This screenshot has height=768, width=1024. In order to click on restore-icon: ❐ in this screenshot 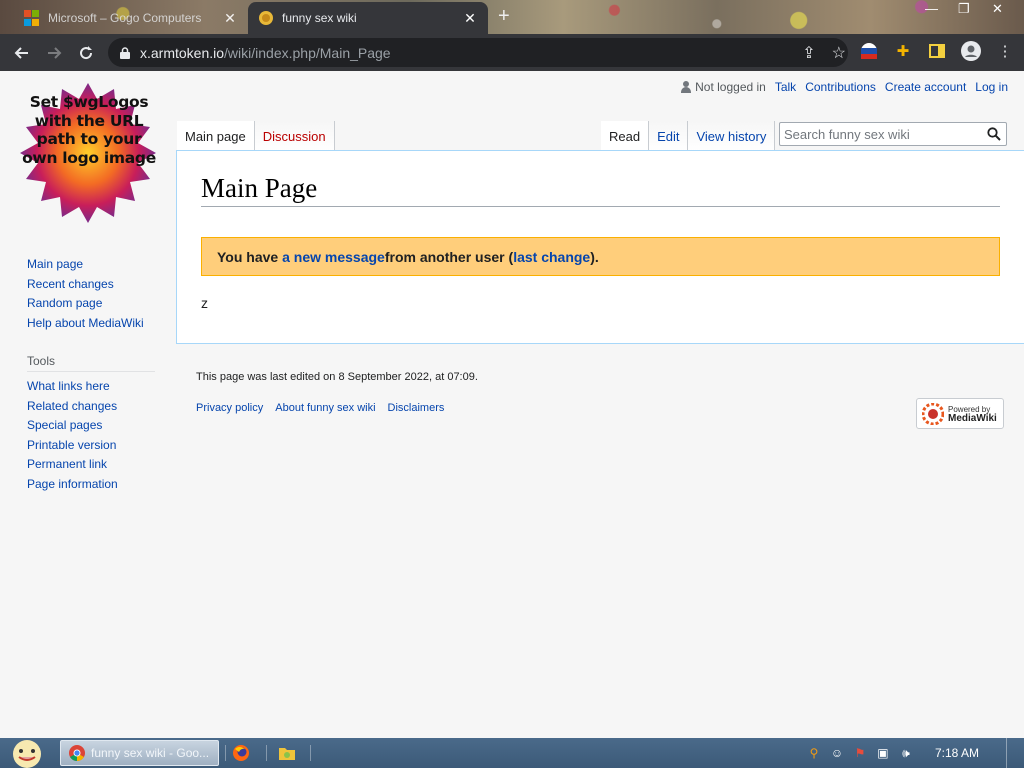, I will do `click(964, 9)`.